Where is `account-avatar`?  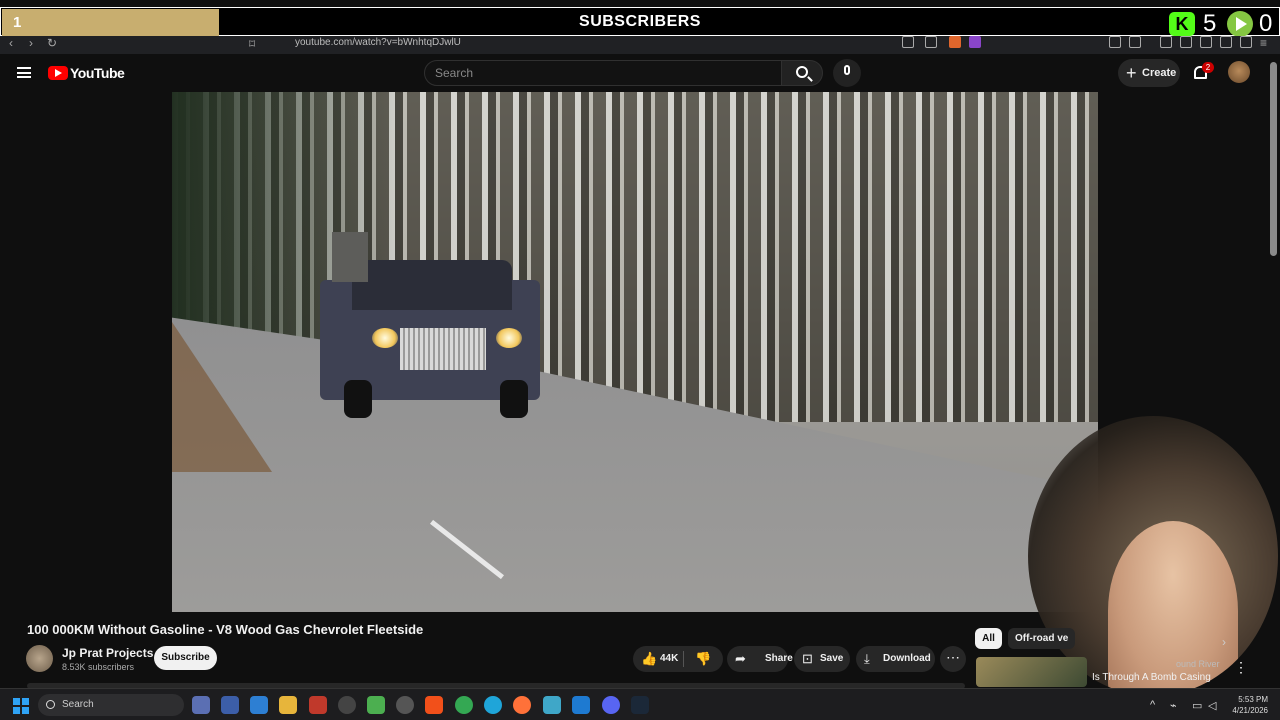
account-avatar is located at coordinates (1239, 72).